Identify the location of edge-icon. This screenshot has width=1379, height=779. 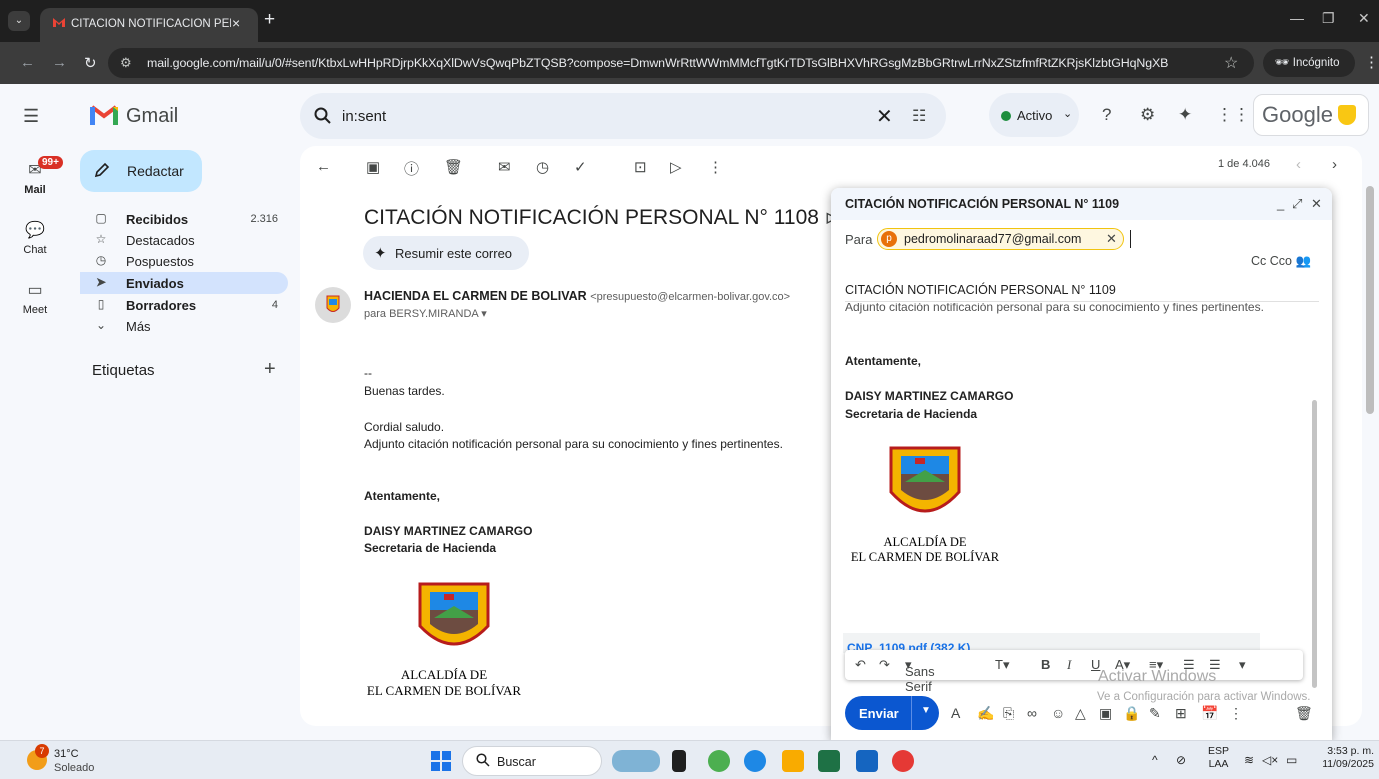
(755, 761).